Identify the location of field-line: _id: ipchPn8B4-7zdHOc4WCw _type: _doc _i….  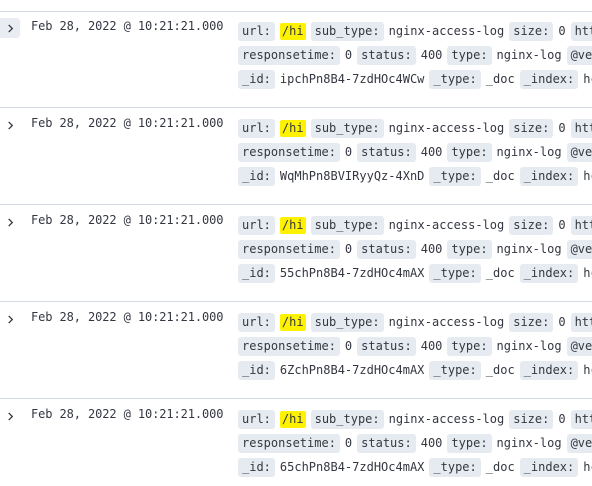
(415, 79).